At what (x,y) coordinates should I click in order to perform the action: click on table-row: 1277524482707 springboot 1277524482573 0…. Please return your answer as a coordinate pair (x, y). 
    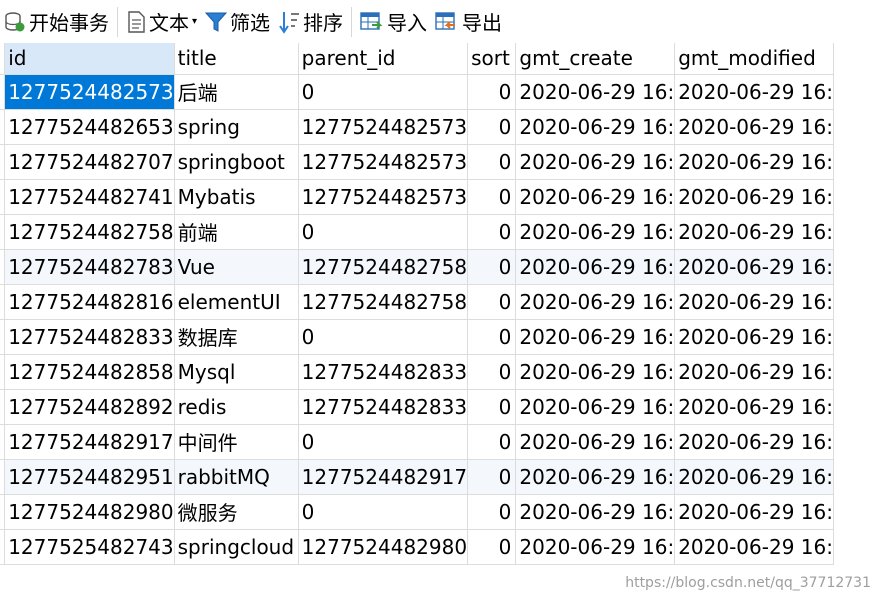
    Looking at the image, I should click on (417, 162).